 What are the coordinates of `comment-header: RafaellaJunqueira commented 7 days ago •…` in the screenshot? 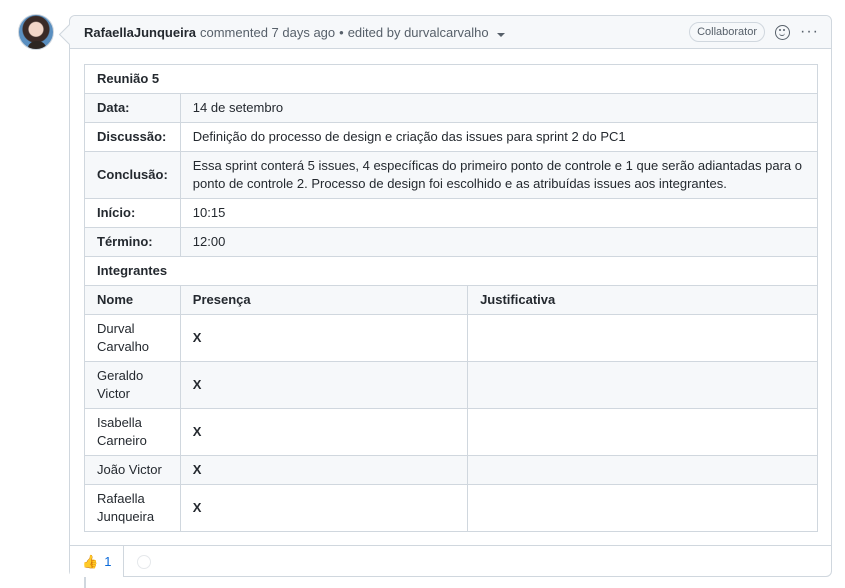 It's located at (450, 32).